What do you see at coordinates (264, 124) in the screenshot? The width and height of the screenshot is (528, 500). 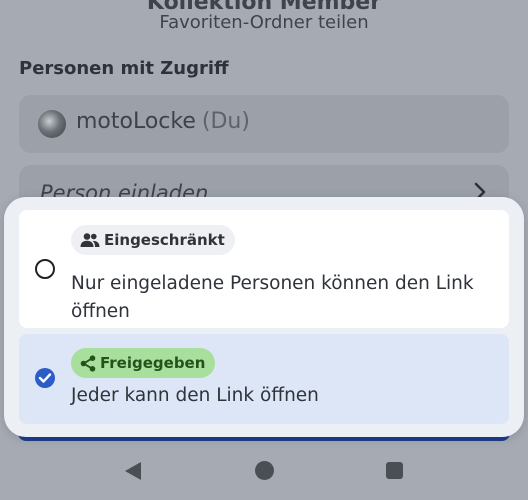 I see `member-row: motoLocke (Du)` at bounding box center [264, 124].